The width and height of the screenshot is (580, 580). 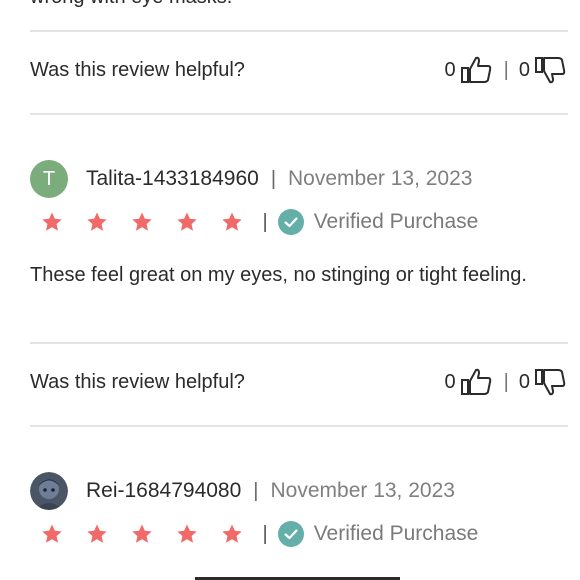 I want to click on avatar-photo, so click(x=49, y=491).